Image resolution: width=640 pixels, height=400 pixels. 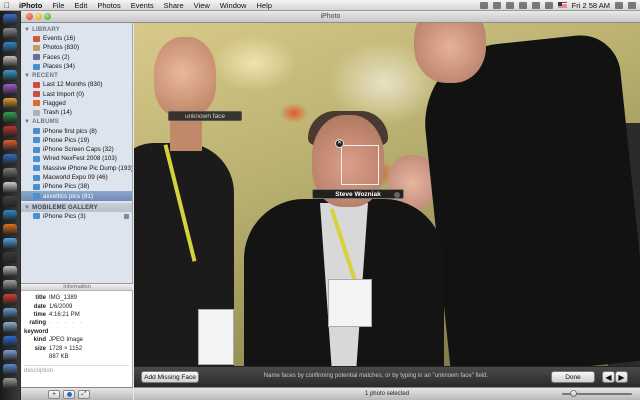 I want to click on library-item-1: Photos (830), so click(x=76, y=47).